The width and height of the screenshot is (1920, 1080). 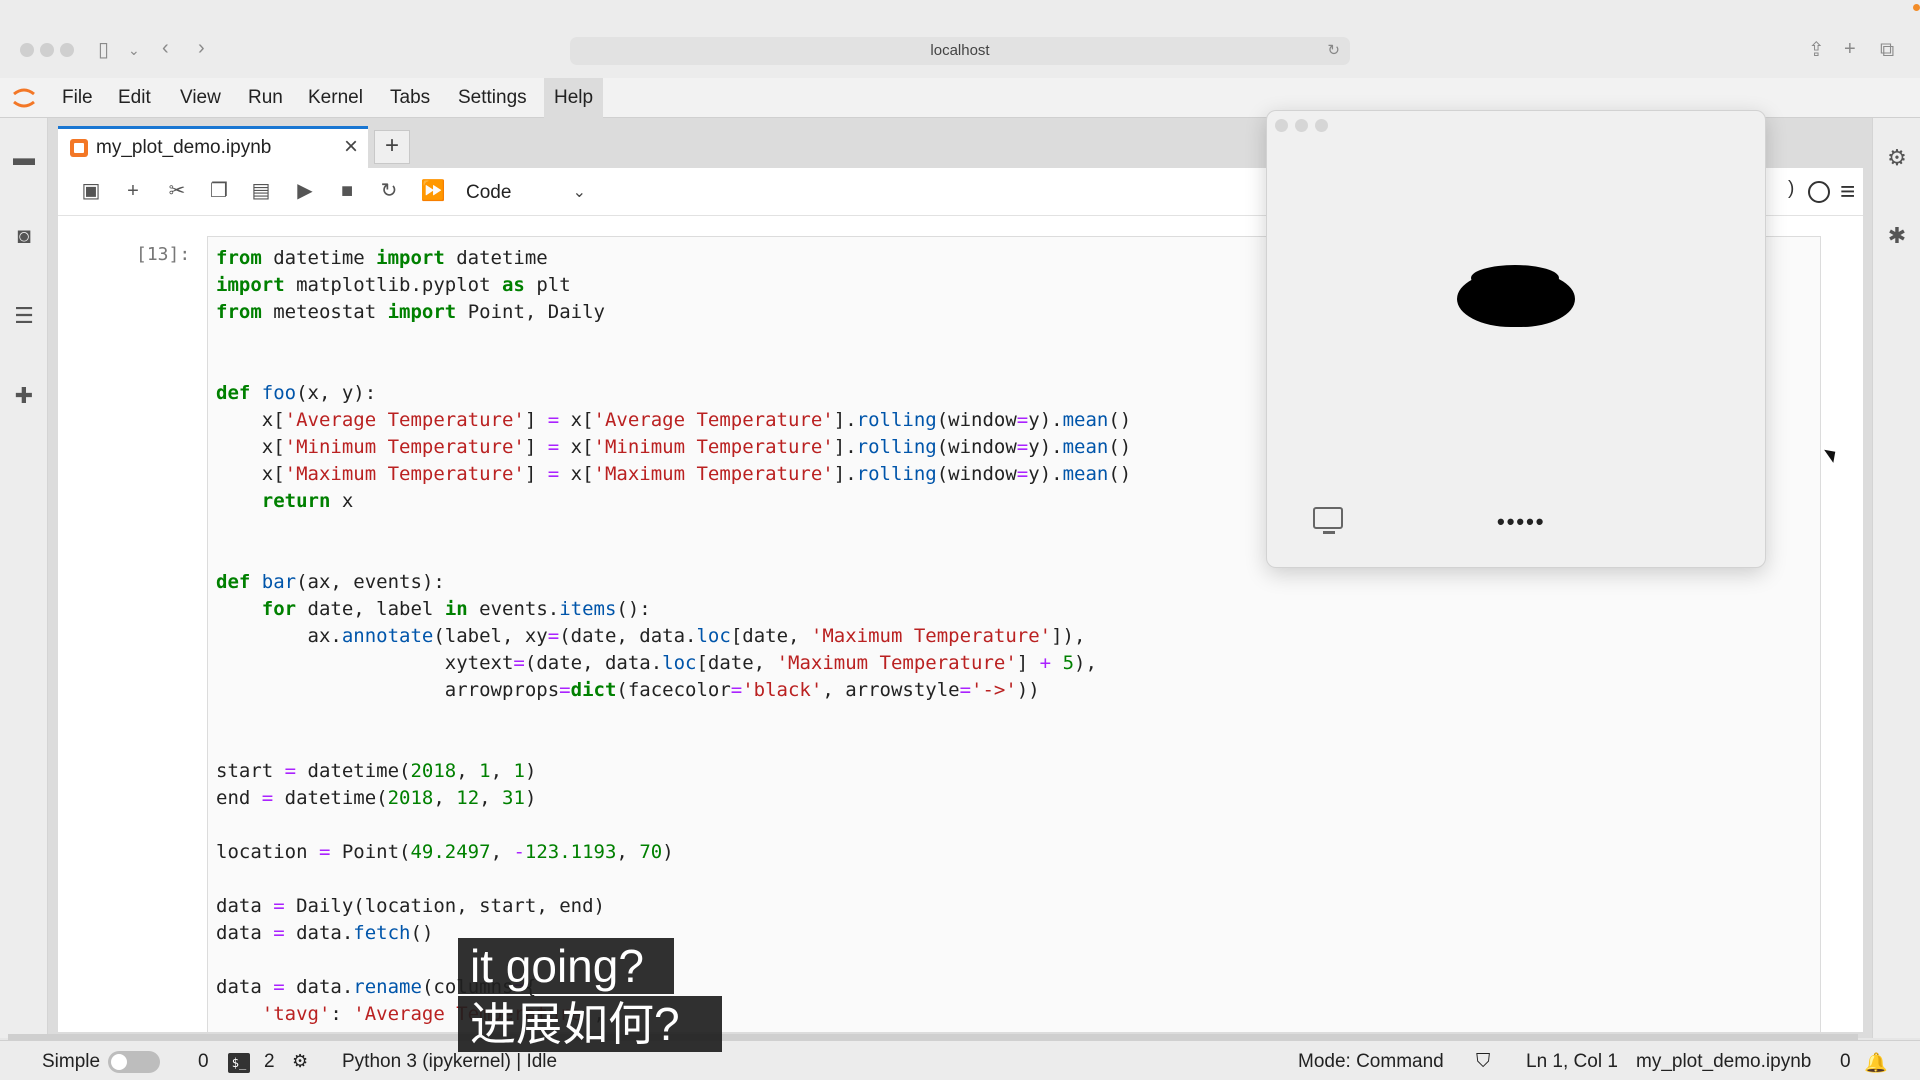 I want to click on share-icon: ⇪, so click(x=1816, y=50).